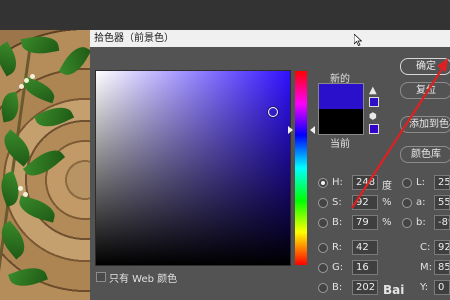 The width and height of the screenshot is (450, 300). I want to click on r-radio, so click(323, 248).